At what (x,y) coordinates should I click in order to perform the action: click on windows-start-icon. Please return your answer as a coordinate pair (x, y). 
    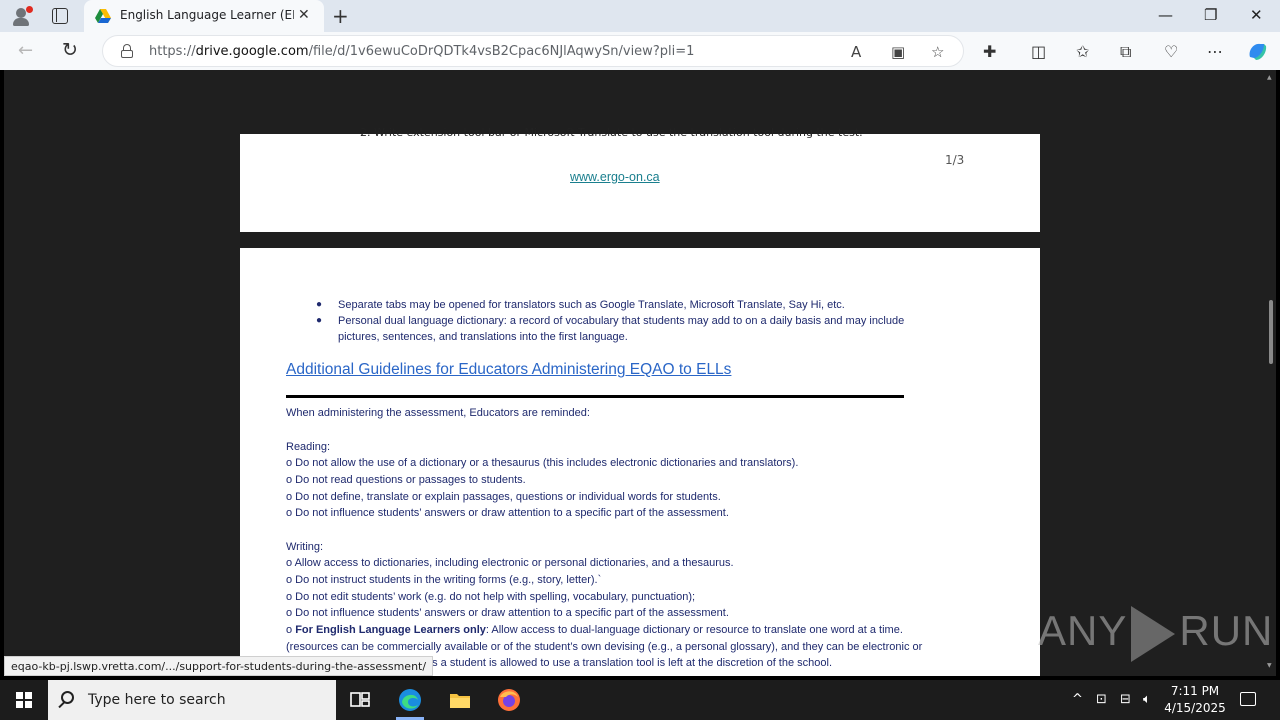
    Looking at the image, I should click on (24, 700).